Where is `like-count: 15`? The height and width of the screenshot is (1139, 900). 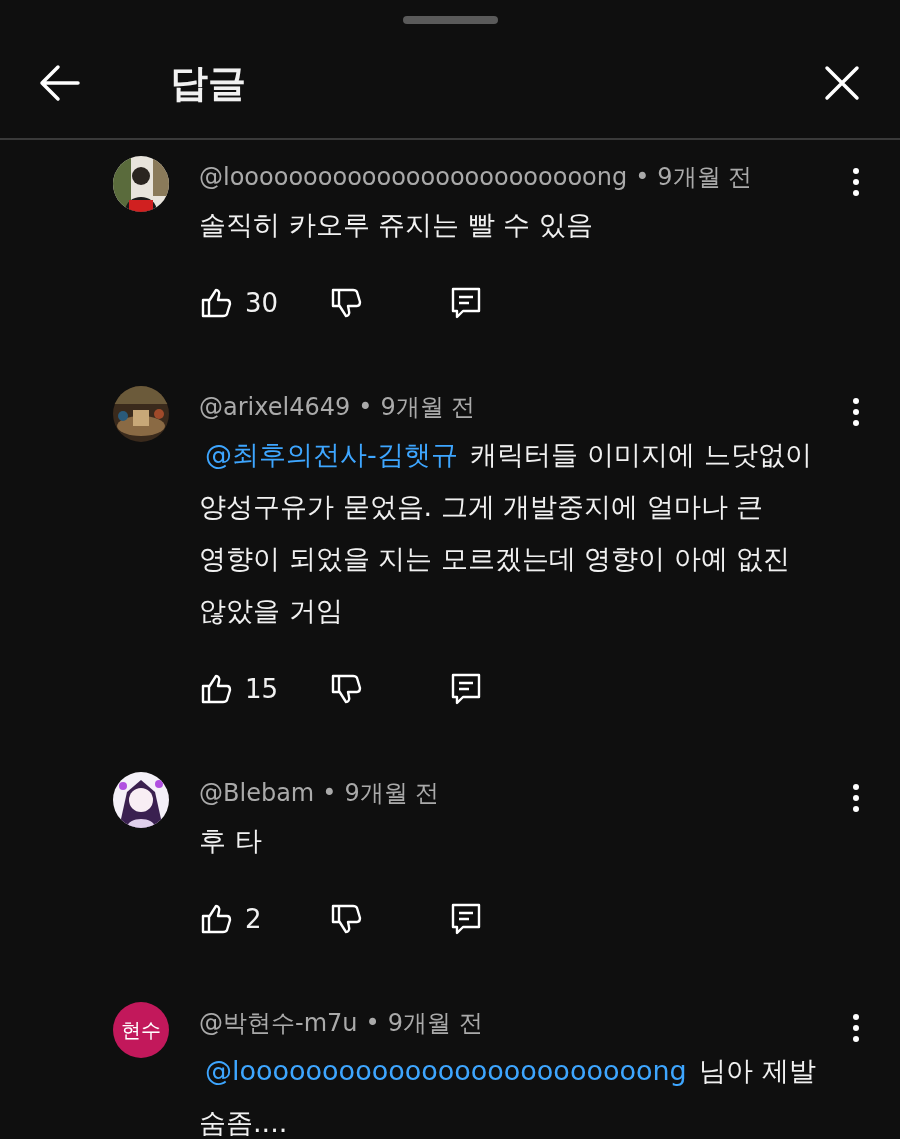
like-count: 15 is located at coordinates (262, 689).